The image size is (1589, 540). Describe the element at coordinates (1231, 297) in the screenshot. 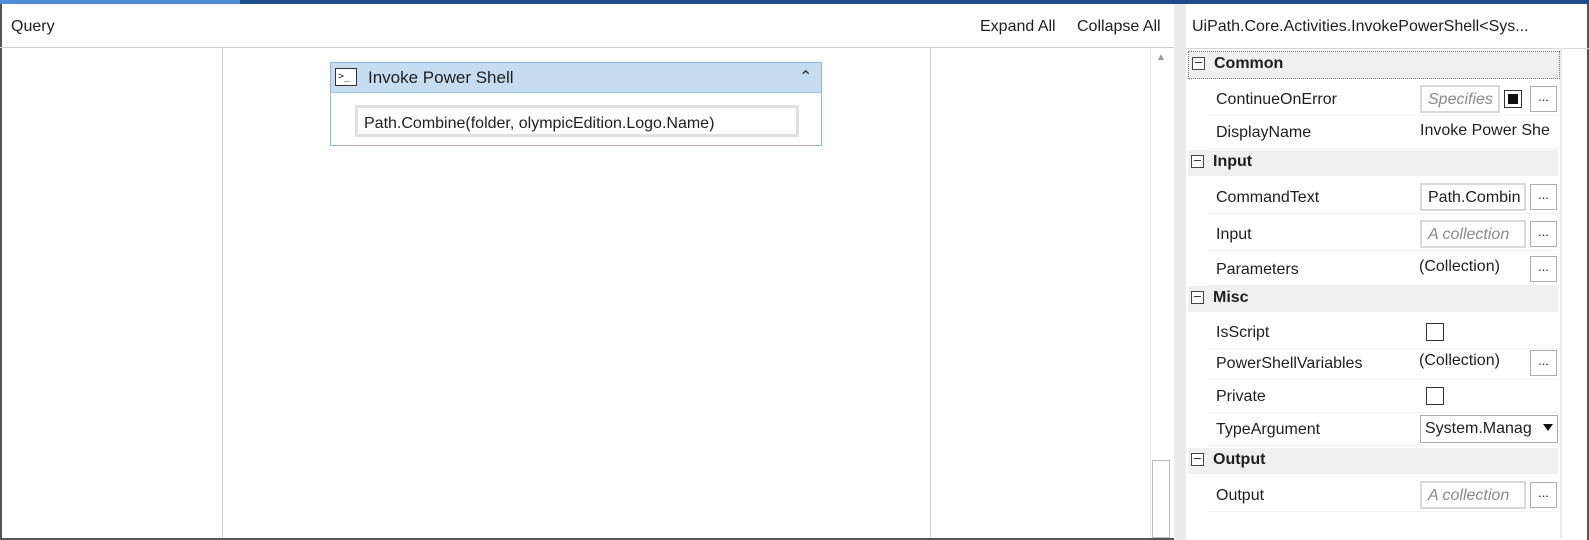

I see `category-label: Misc` at that location.